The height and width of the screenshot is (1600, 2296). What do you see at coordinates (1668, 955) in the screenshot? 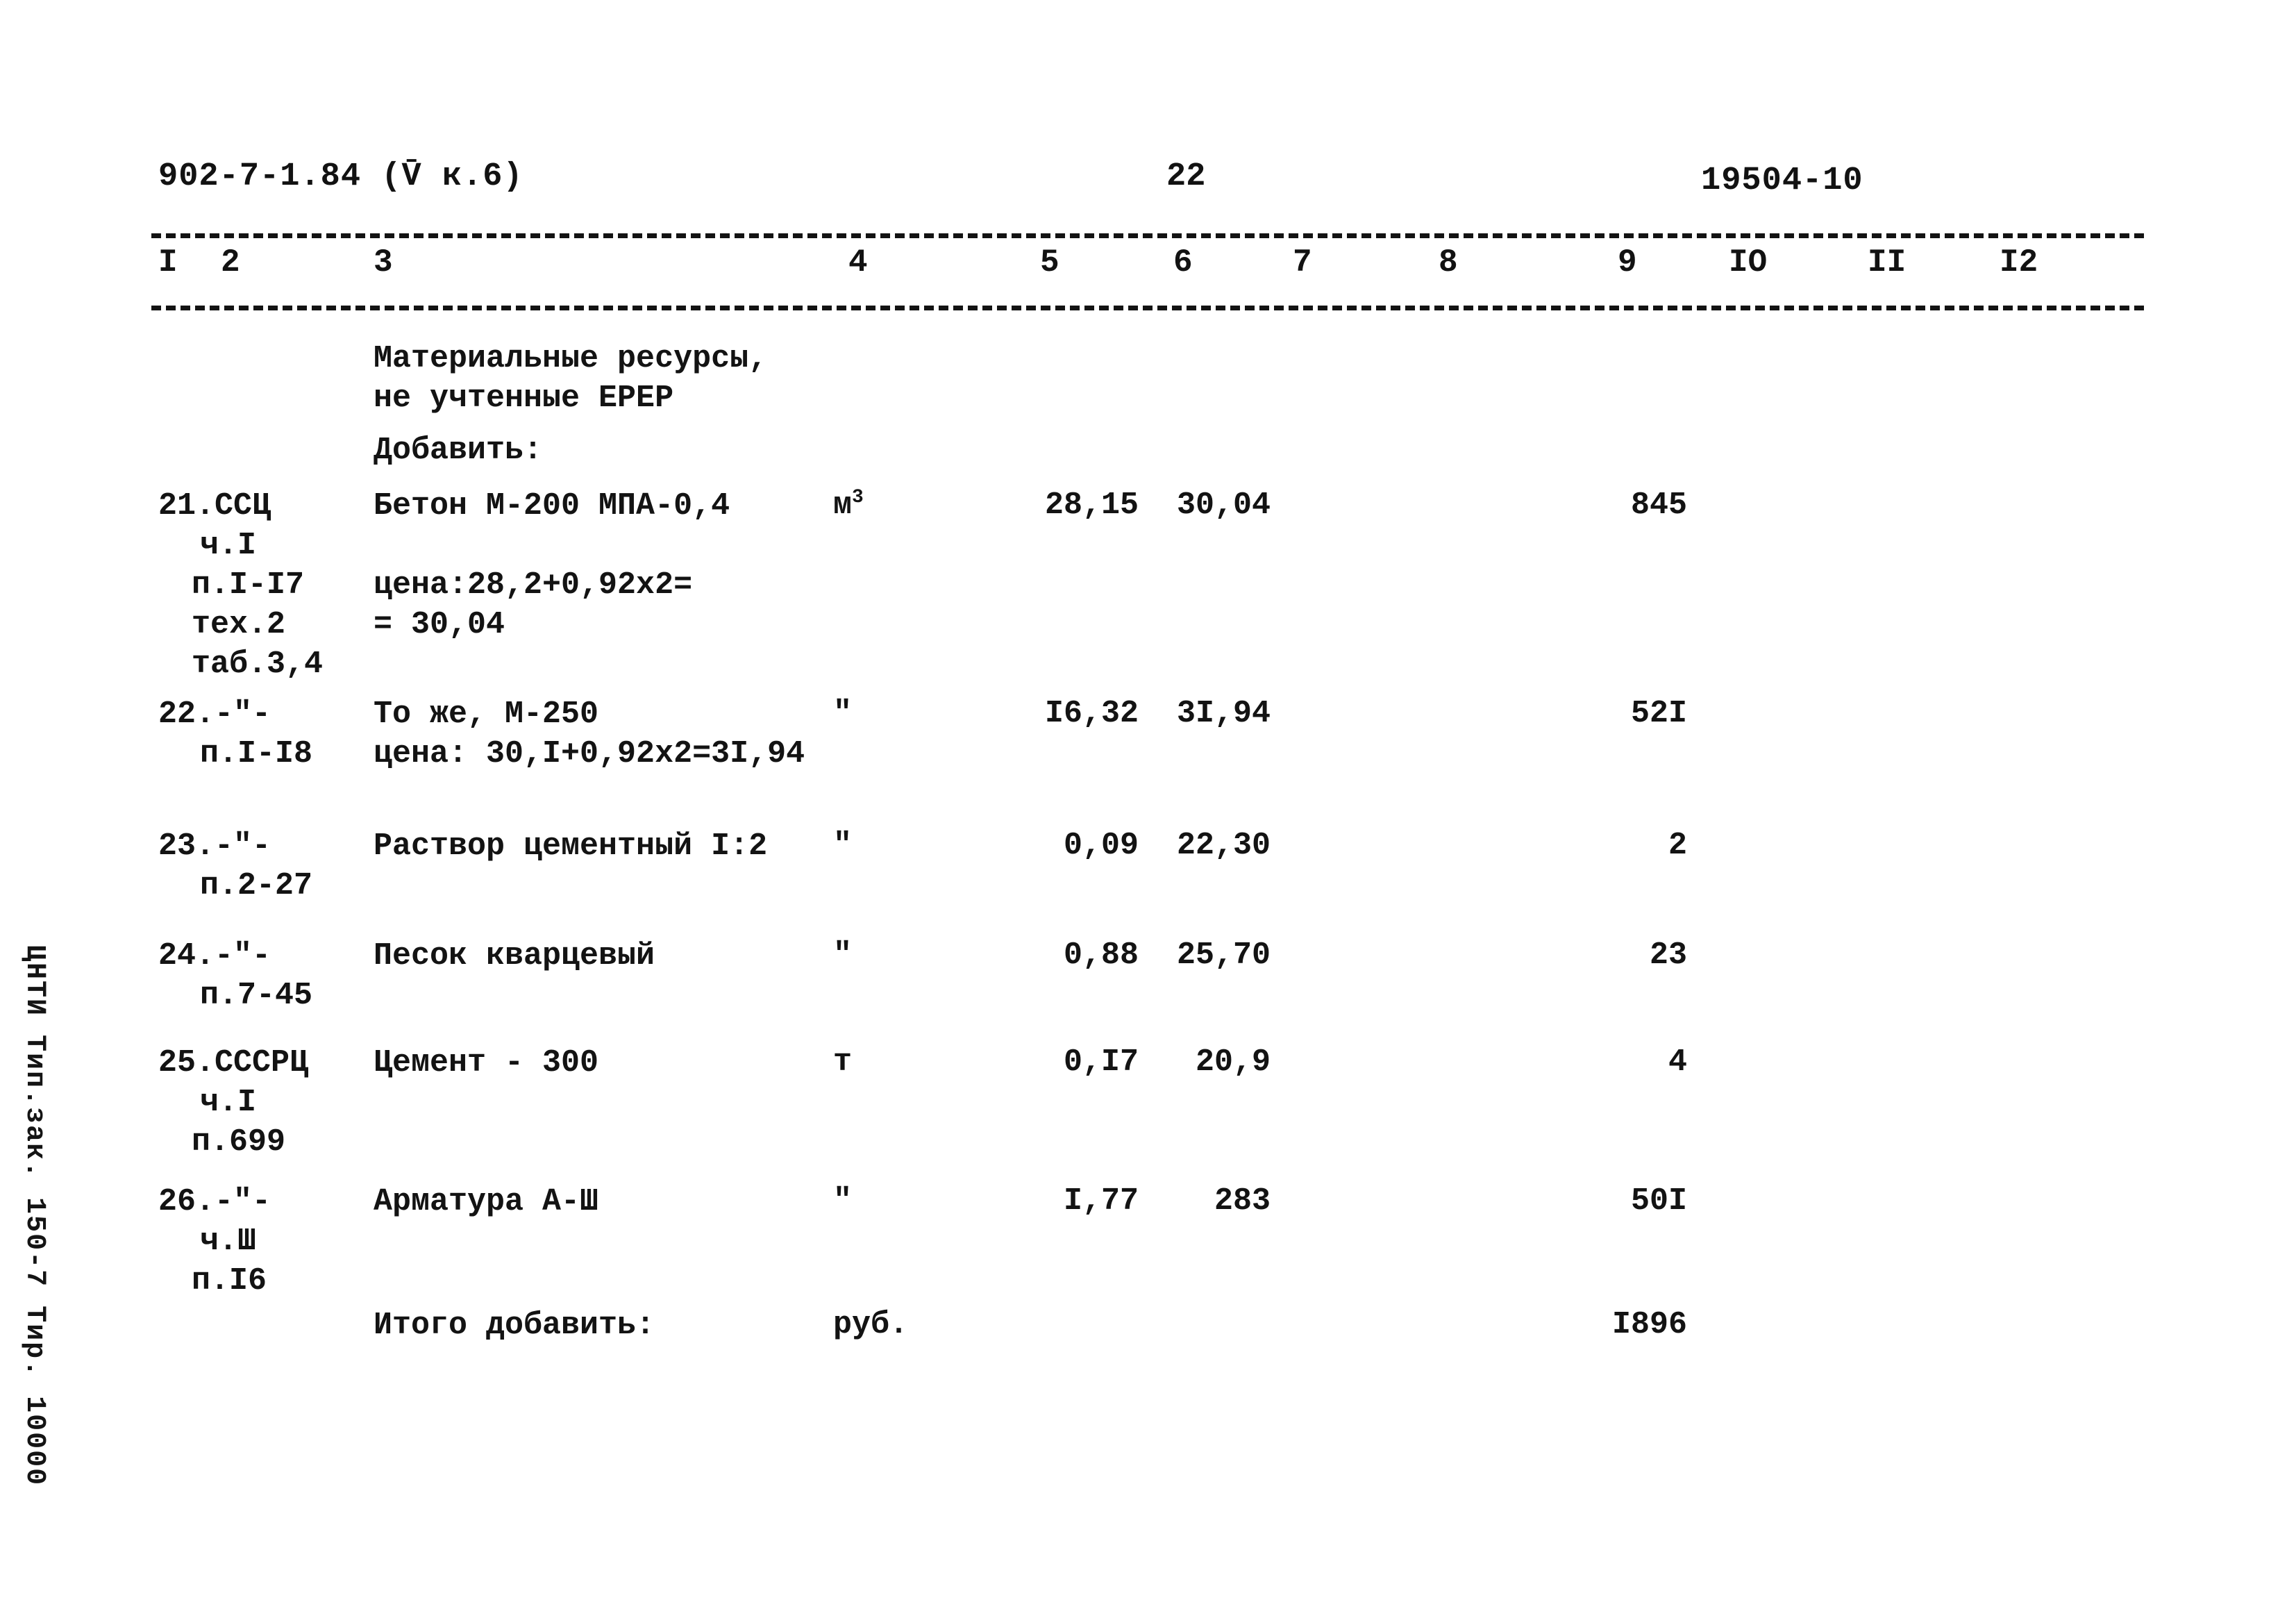
I see `row-total-24: 23` at bounding box center [1668, 955].